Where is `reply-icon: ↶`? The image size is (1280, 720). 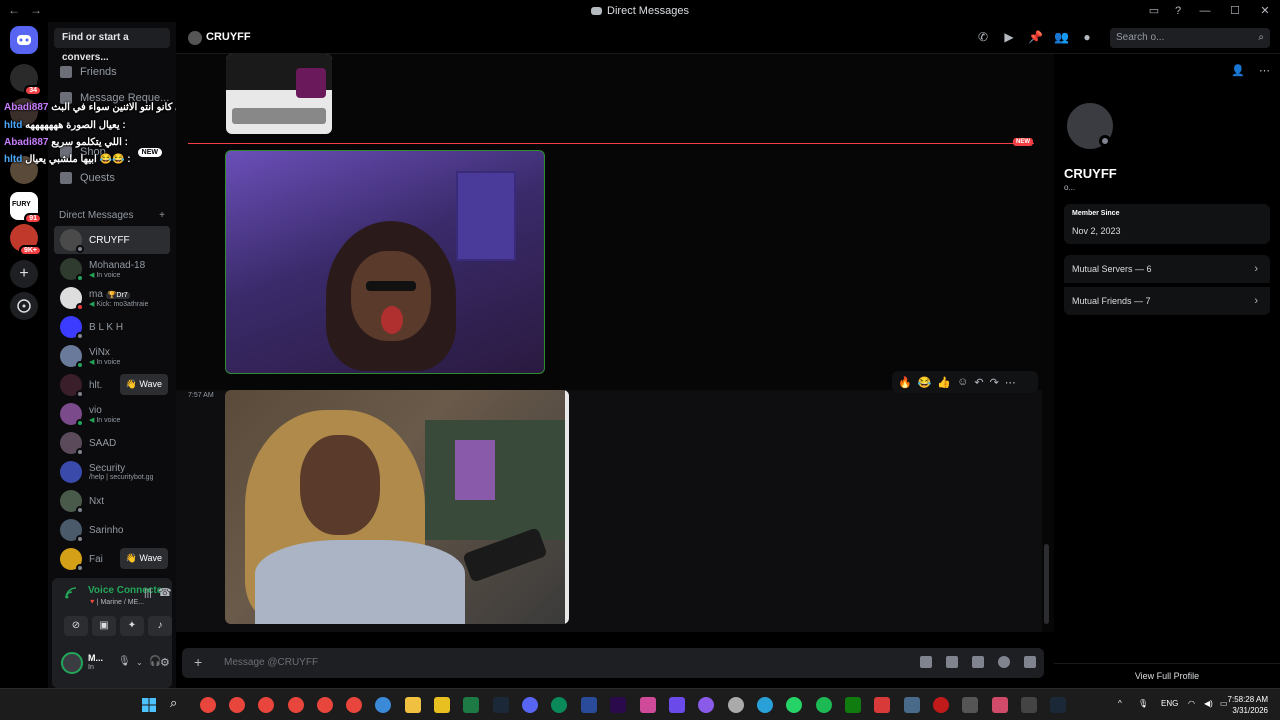 reply-icon: ↶ is located at coordinates (978, 382).